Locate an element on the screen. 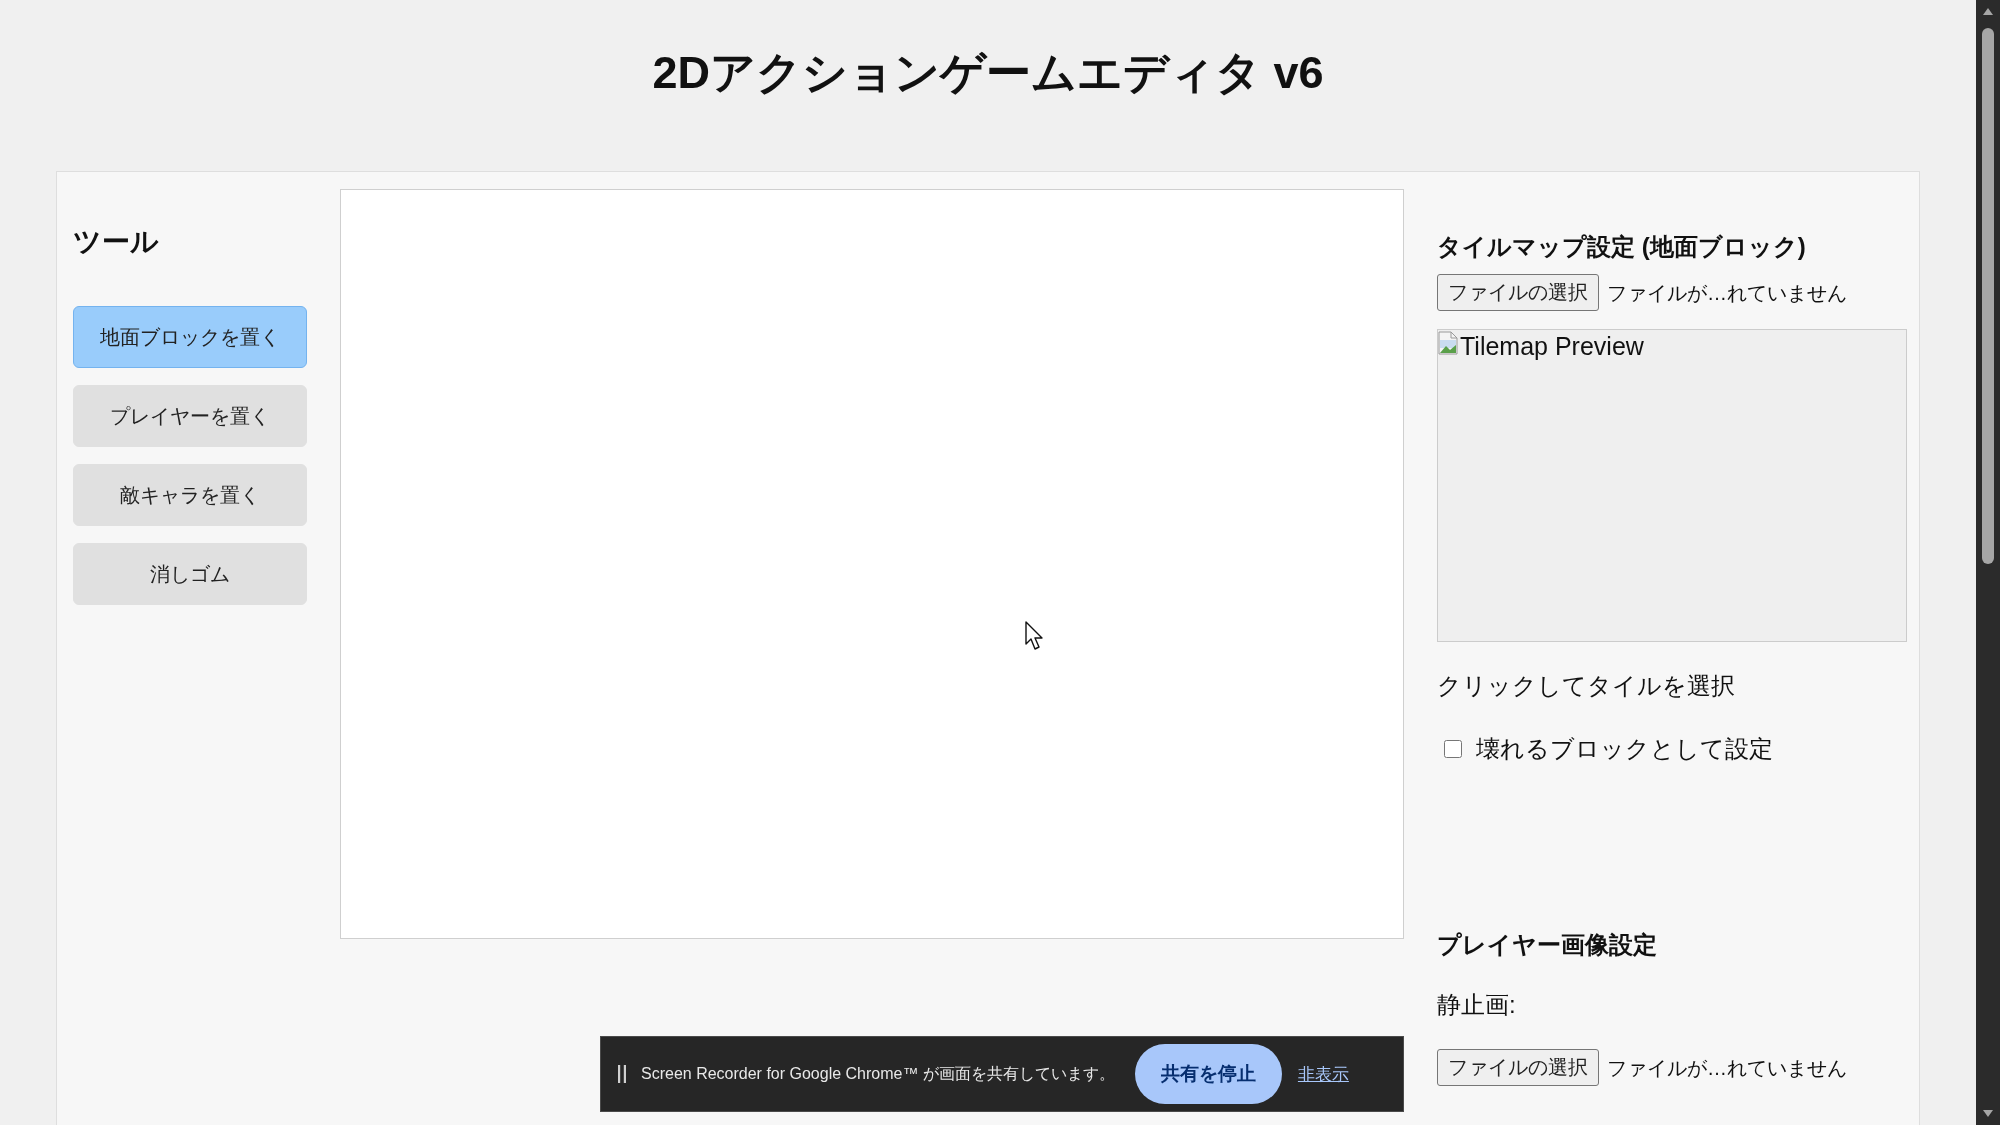 The image size is (2000, 1125). scrollbar-thumb is located at coordinates (1988, 296).